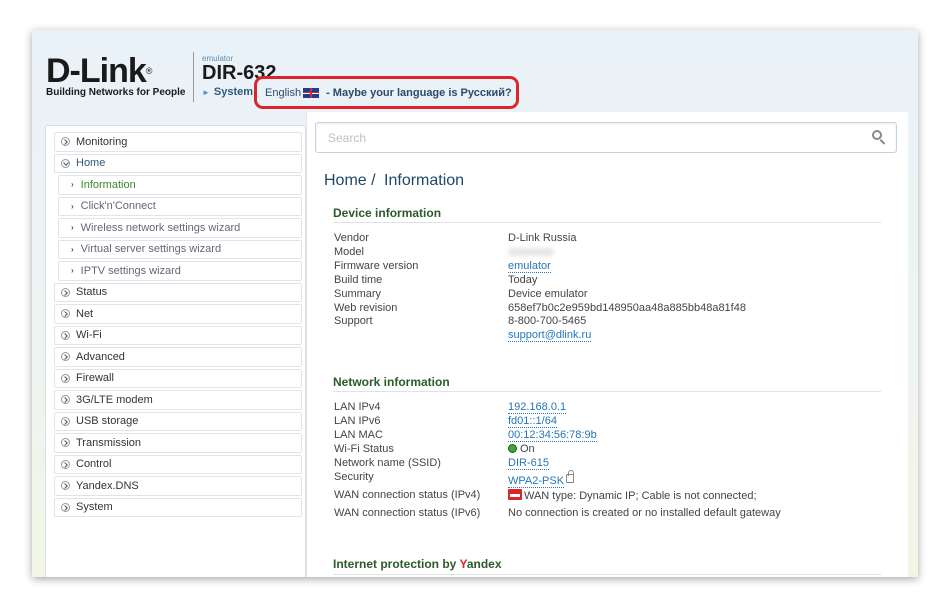 The image size is (950, 610). I want to click on vendor-label: Vendor, so click(351, 238).